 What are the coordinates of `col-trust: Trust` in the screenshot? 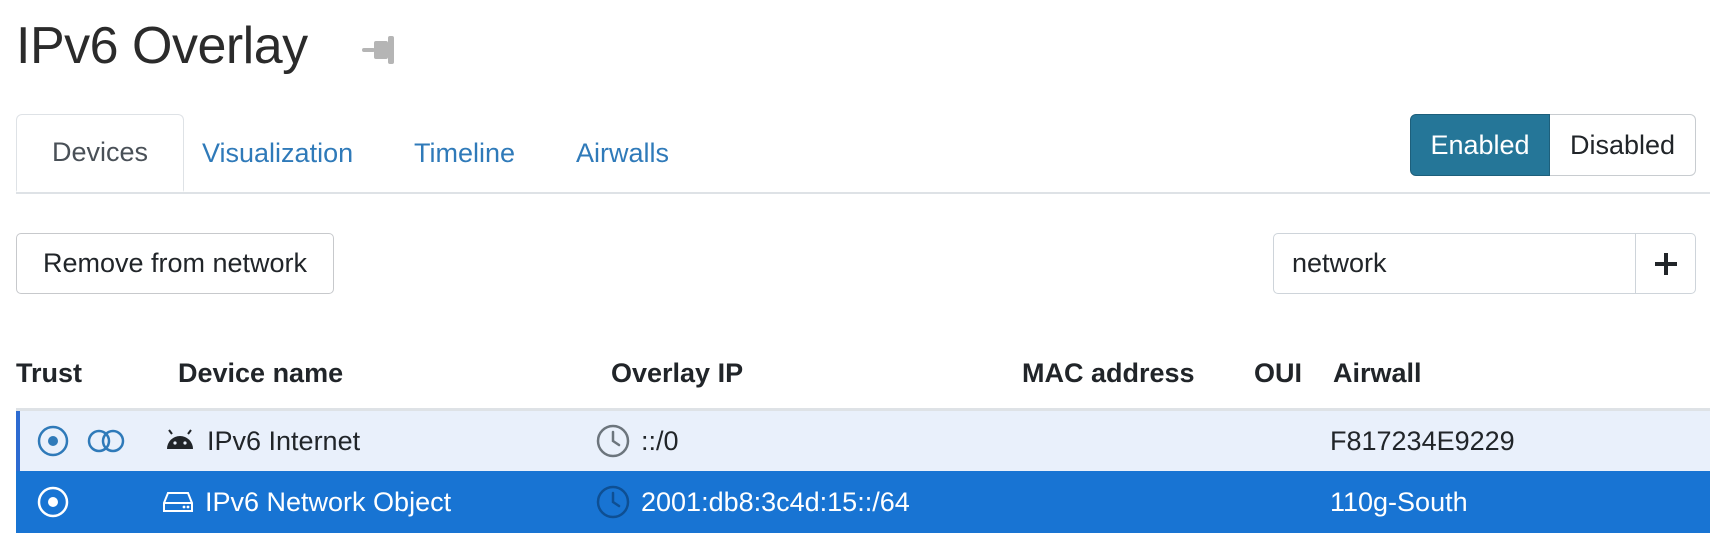 It's located at (49, 373).